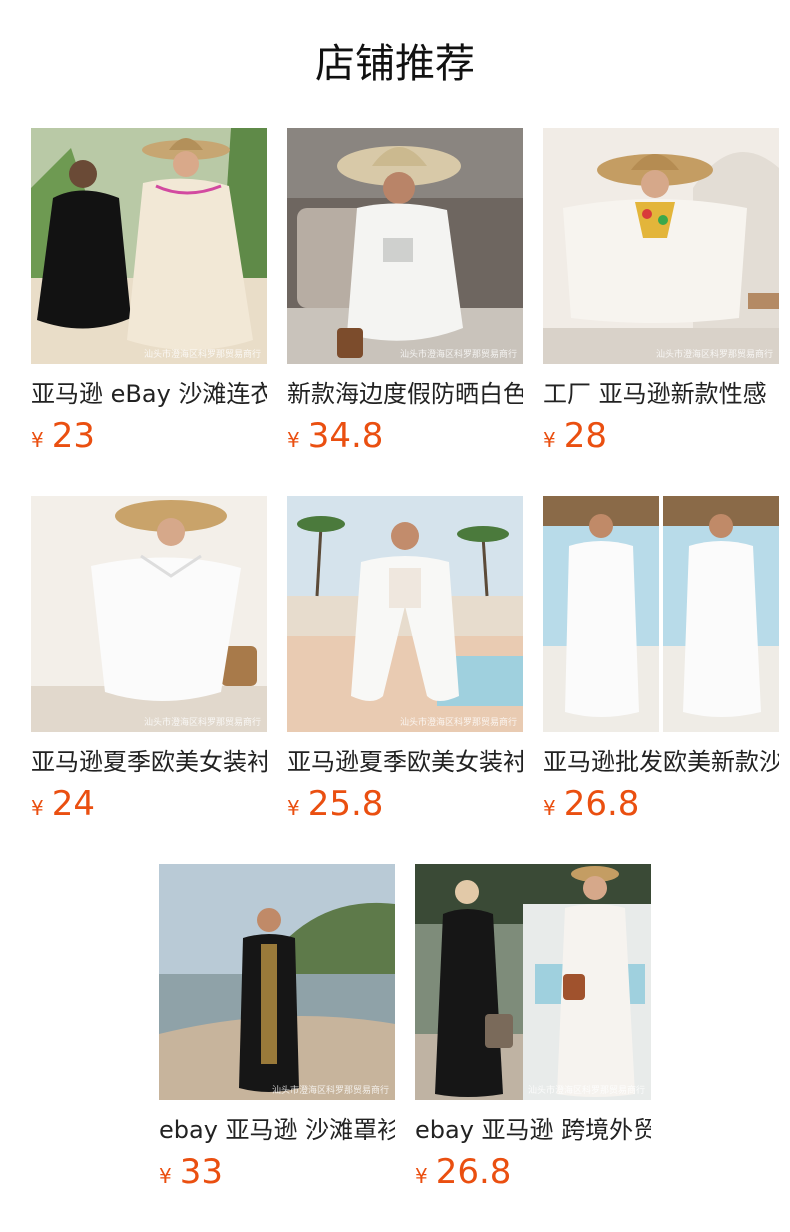  What do you see at coordinates (149, 436) in the screenshot?
I see `product-price: ¥ 23` at bounding box center [149, 436].